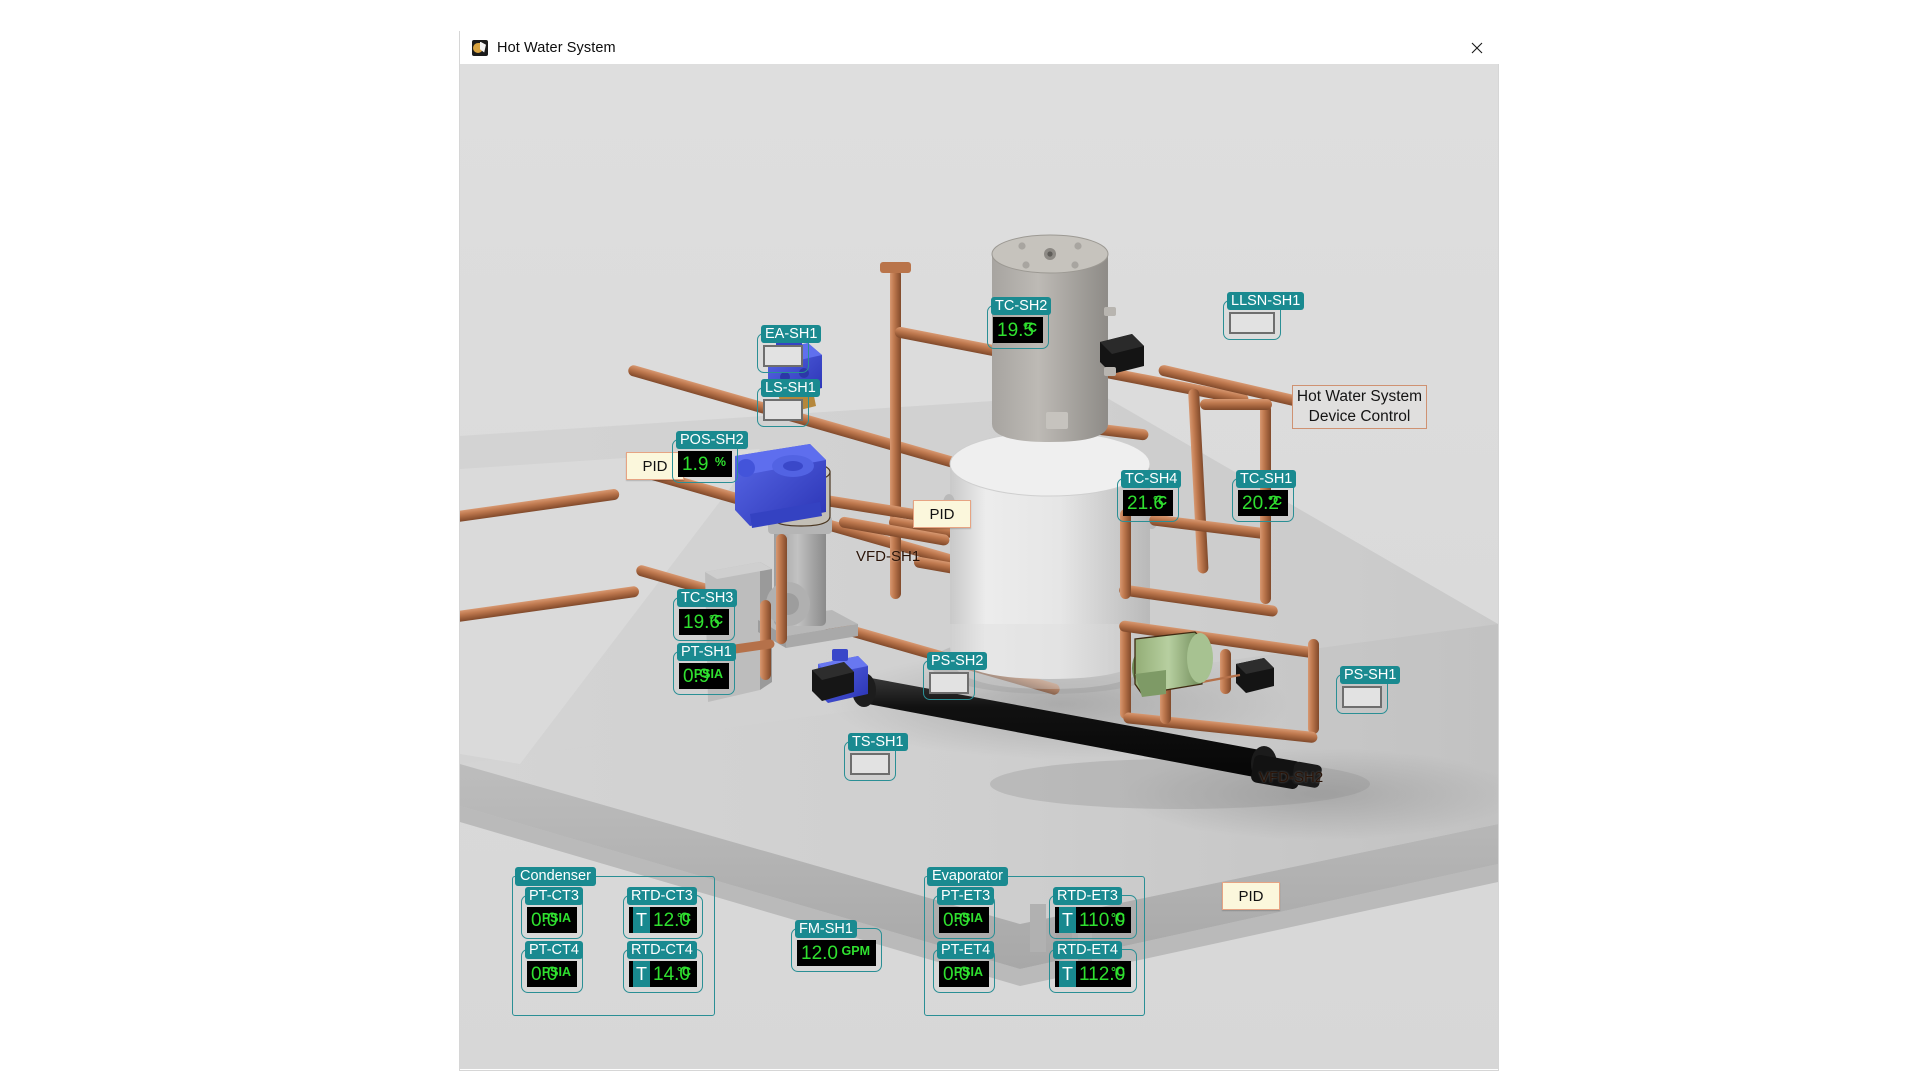  What do you see at coordinates (783, 356) in the screenshot?
I see `ea-sh1-readout` at bounding box center [783, 356].